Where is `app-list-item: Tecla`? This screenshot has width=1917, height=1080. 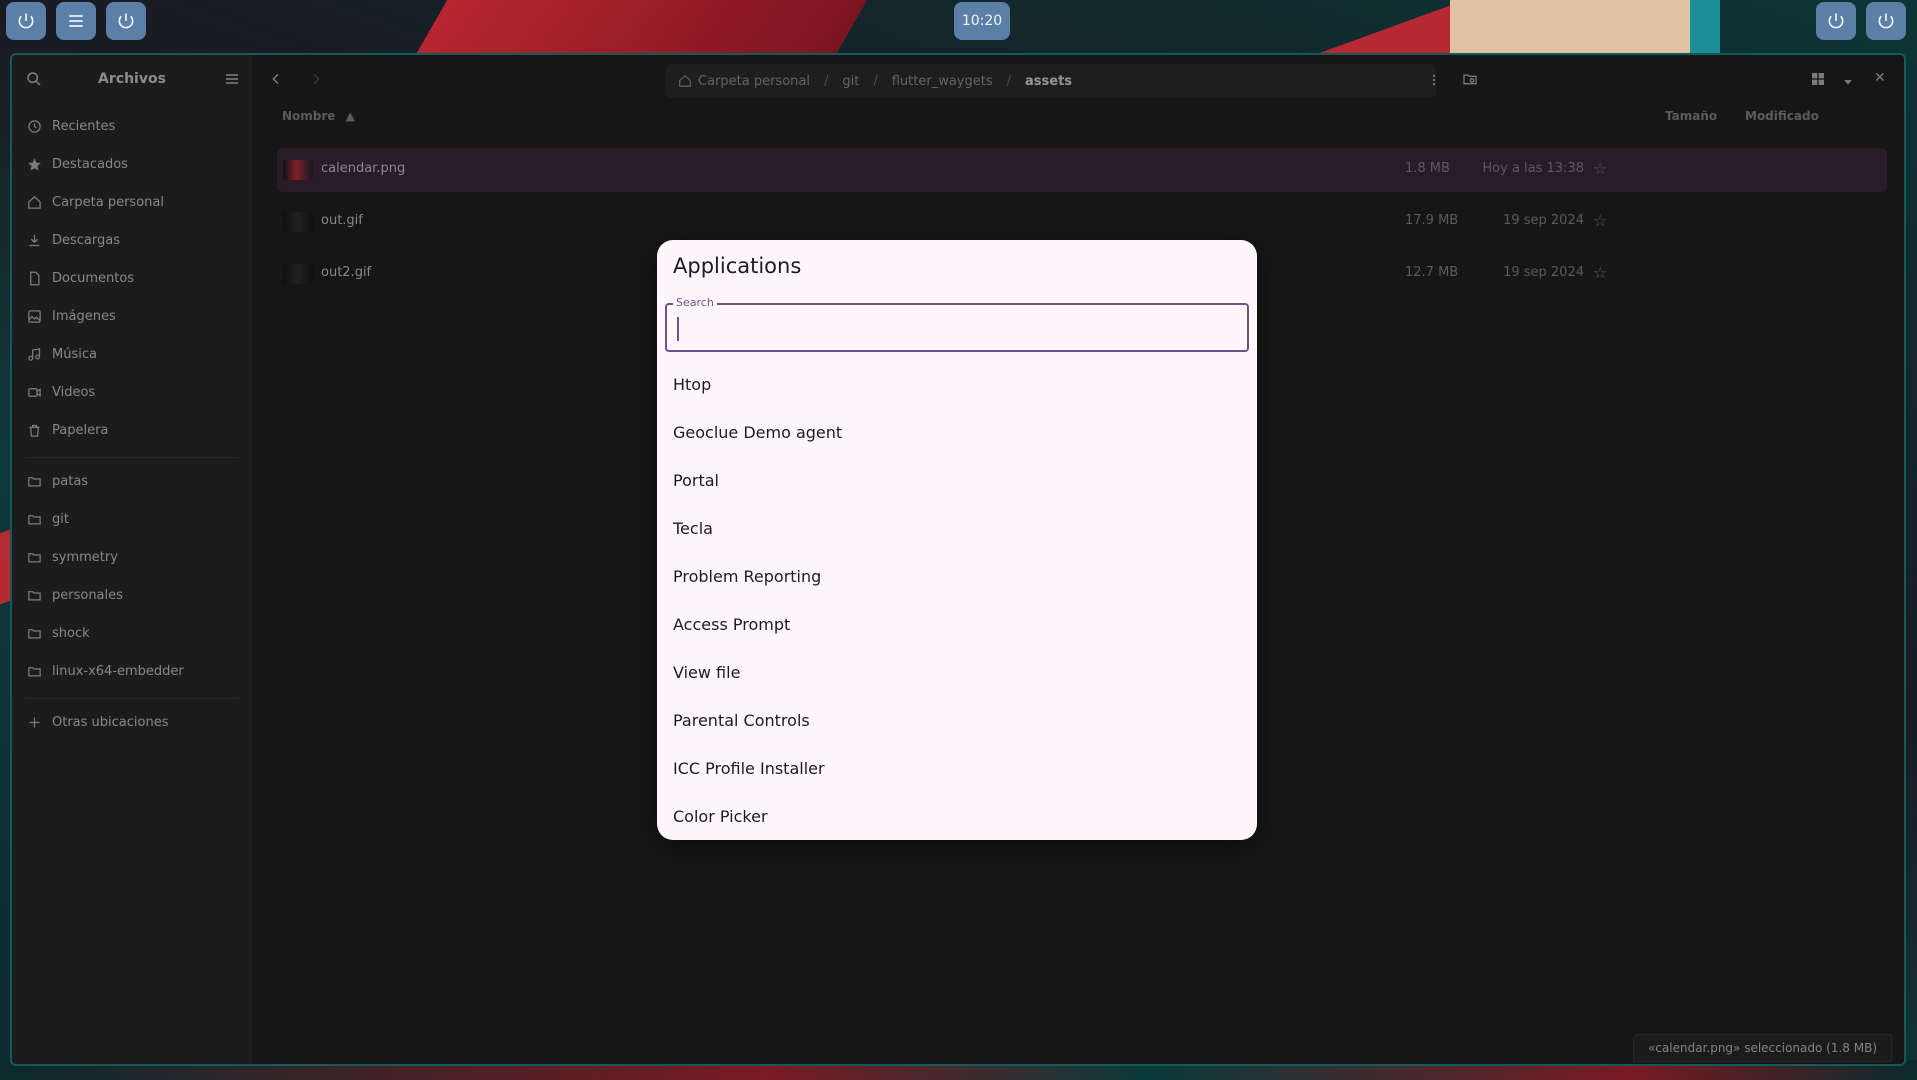 app-list-item: Tecla is located at coordinates (957, 528).